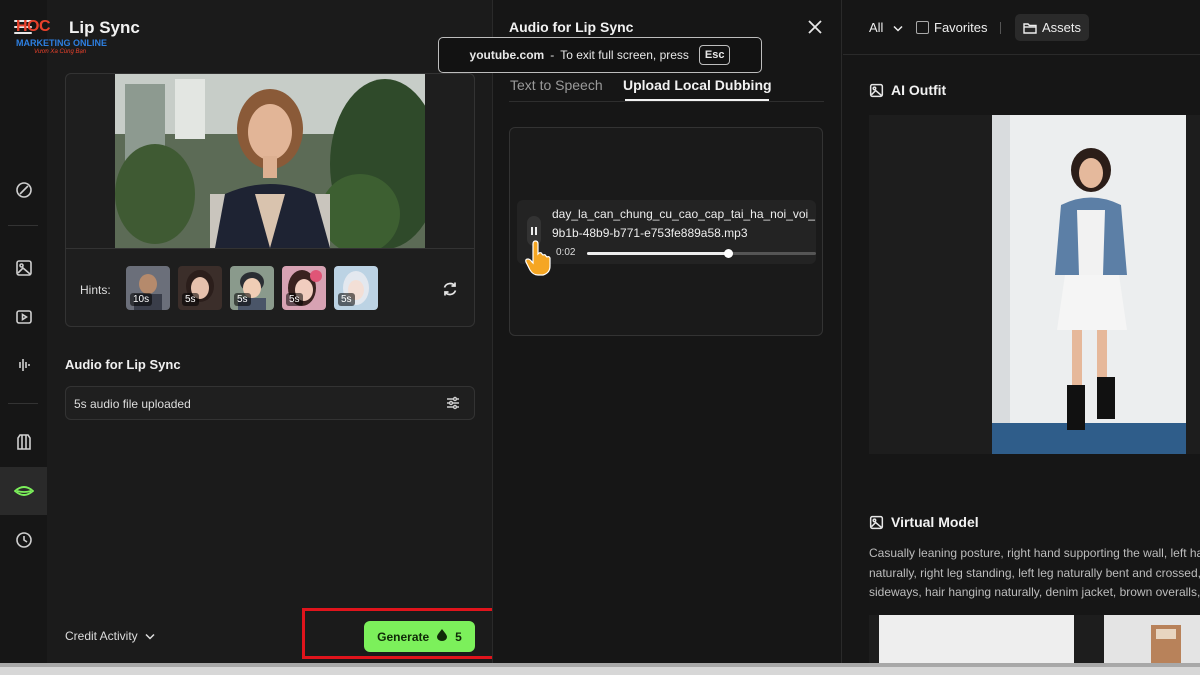  I want to click on video-preview-card: Hints: 10s 5s 5s 5s 5s, so click(270, 200).